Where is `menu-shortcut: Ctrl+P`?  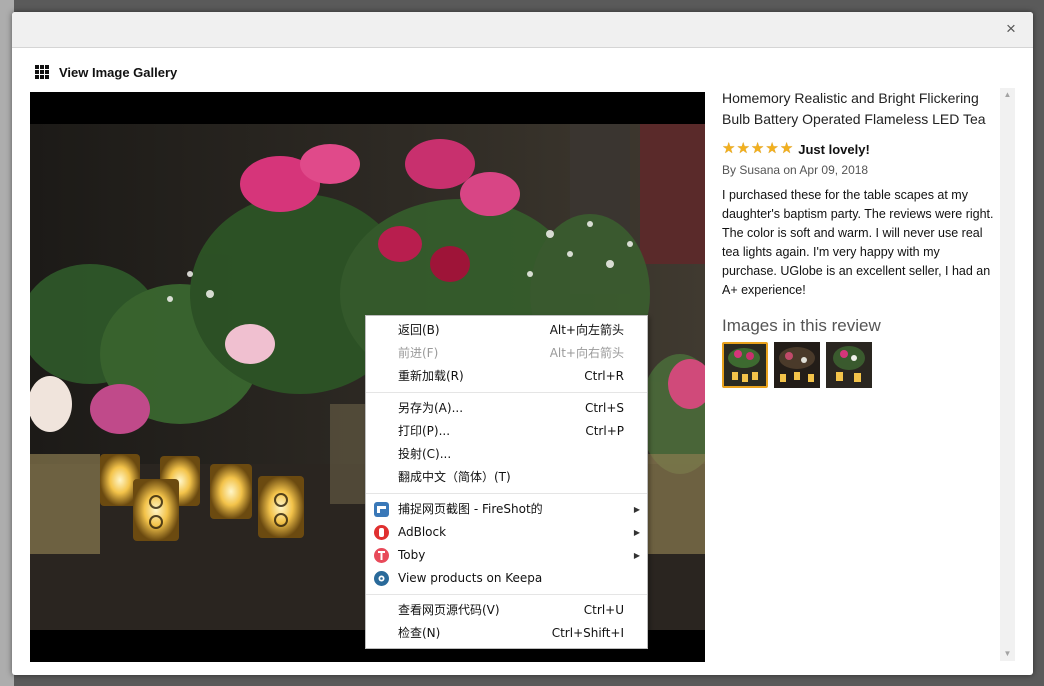
menu-shortcut: Ctrl+P is located at coordinates (604, 431).